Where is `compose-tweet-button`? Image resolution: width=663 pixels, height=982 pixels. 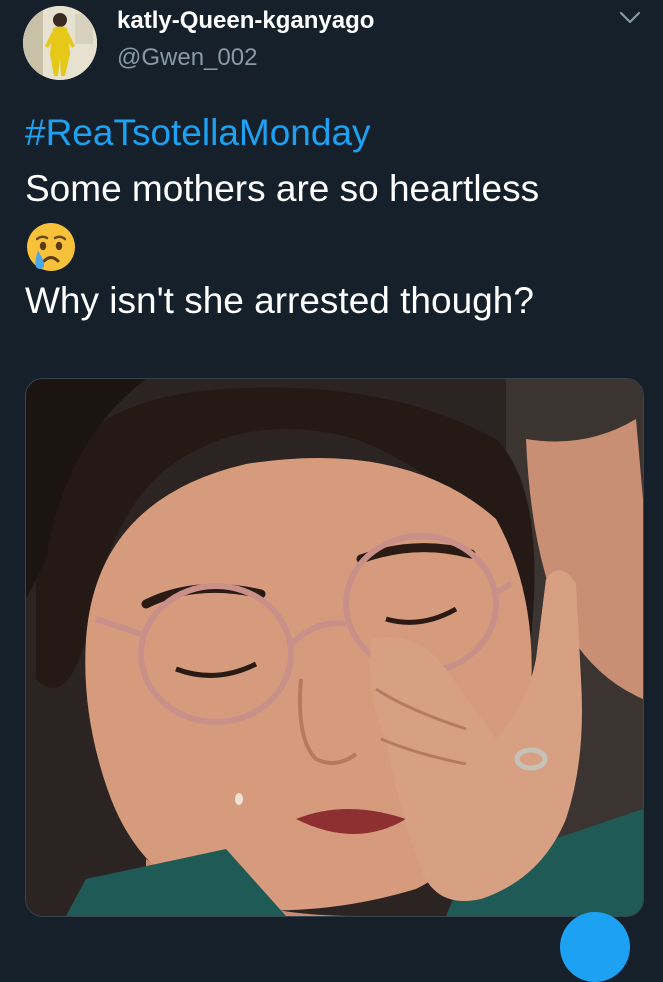 compose-tweet-button is located at coordinates (595, 947).